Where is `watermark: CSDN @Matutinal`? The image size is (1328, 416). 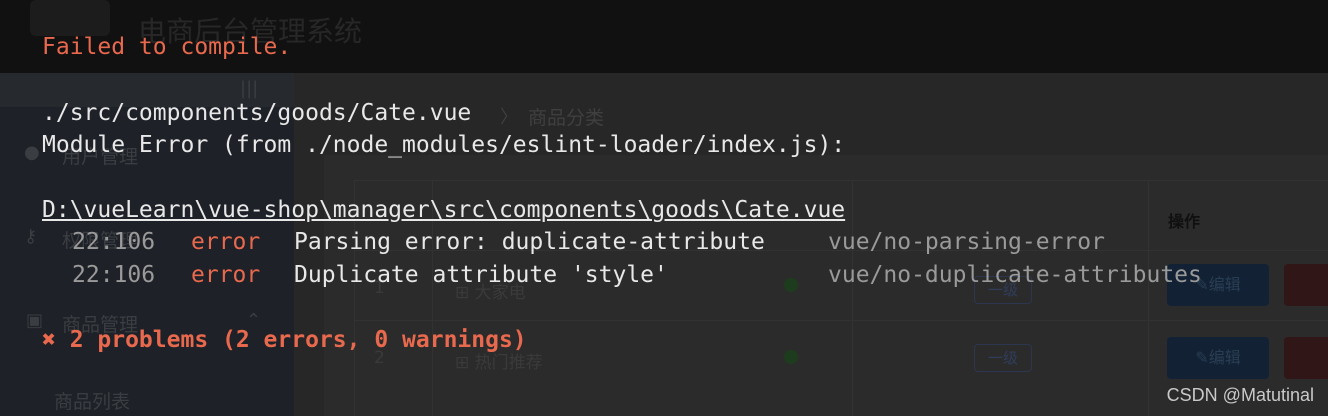 watermark: CSDN @Matutinal is located at coordinates (1240, 395).